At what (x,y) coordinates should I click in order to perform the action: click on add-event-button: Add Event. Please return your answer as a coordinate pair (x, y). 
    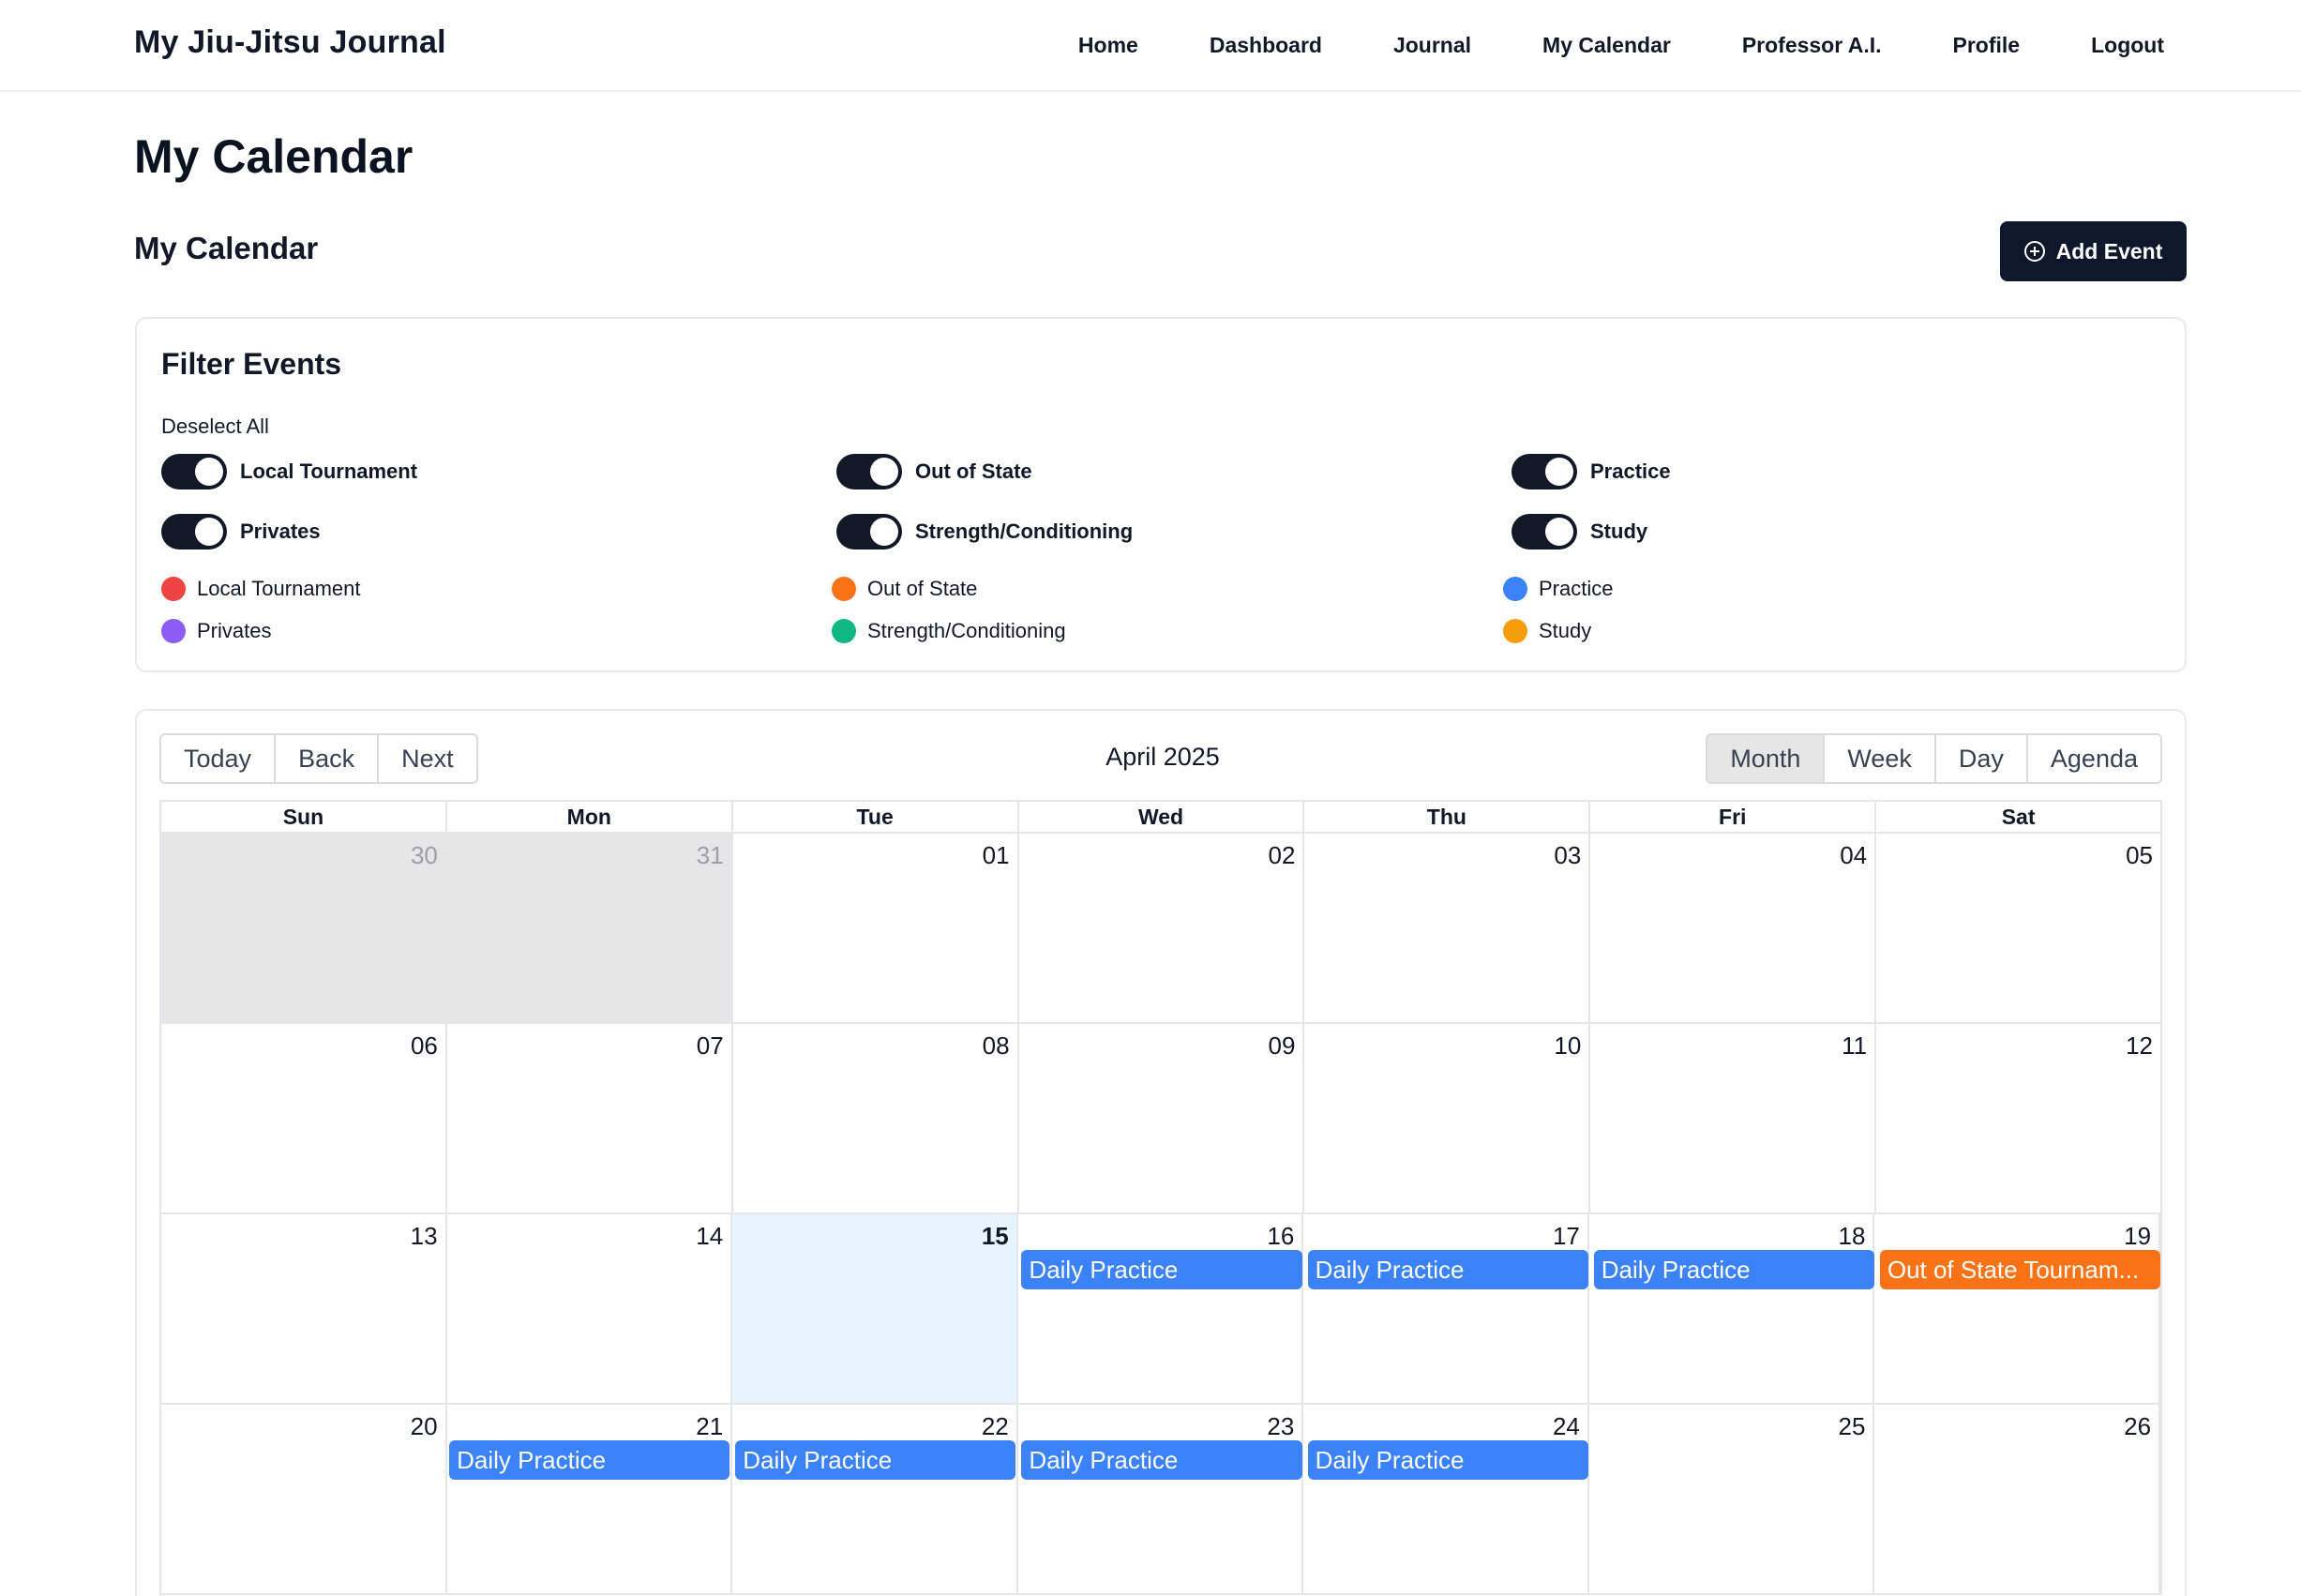
    Looking at the image, I should click on (2093, 251).